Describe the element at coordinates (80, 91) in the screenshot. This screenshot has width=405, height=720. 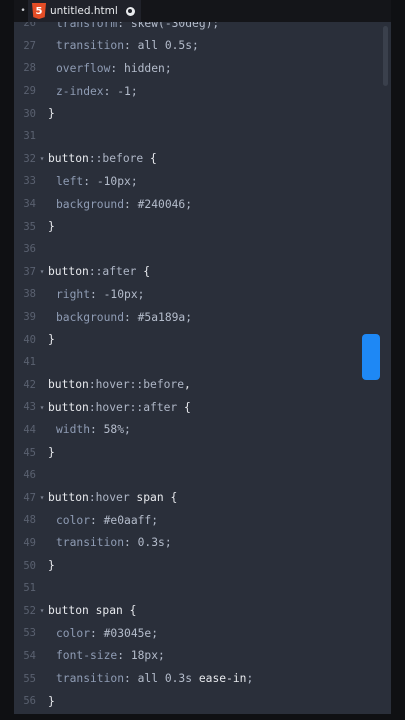
I see `code-token: z-index` at that location.